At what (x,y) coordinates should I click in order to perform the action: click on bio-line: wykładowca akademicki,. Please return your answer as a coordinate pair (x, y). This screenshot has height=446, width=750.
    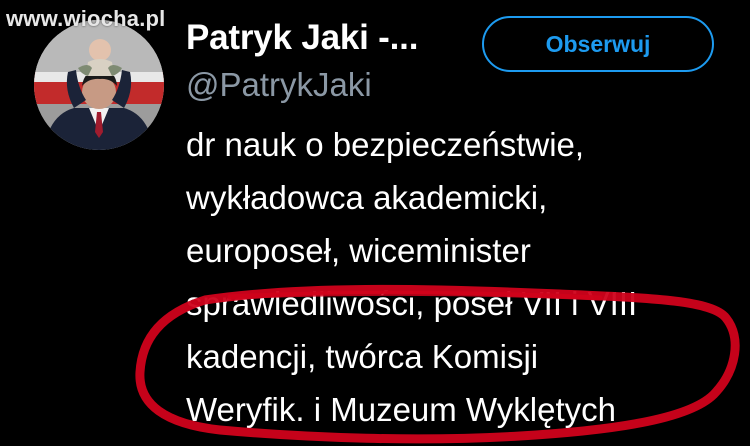
    Looking at the image, I should click on (367, 197).